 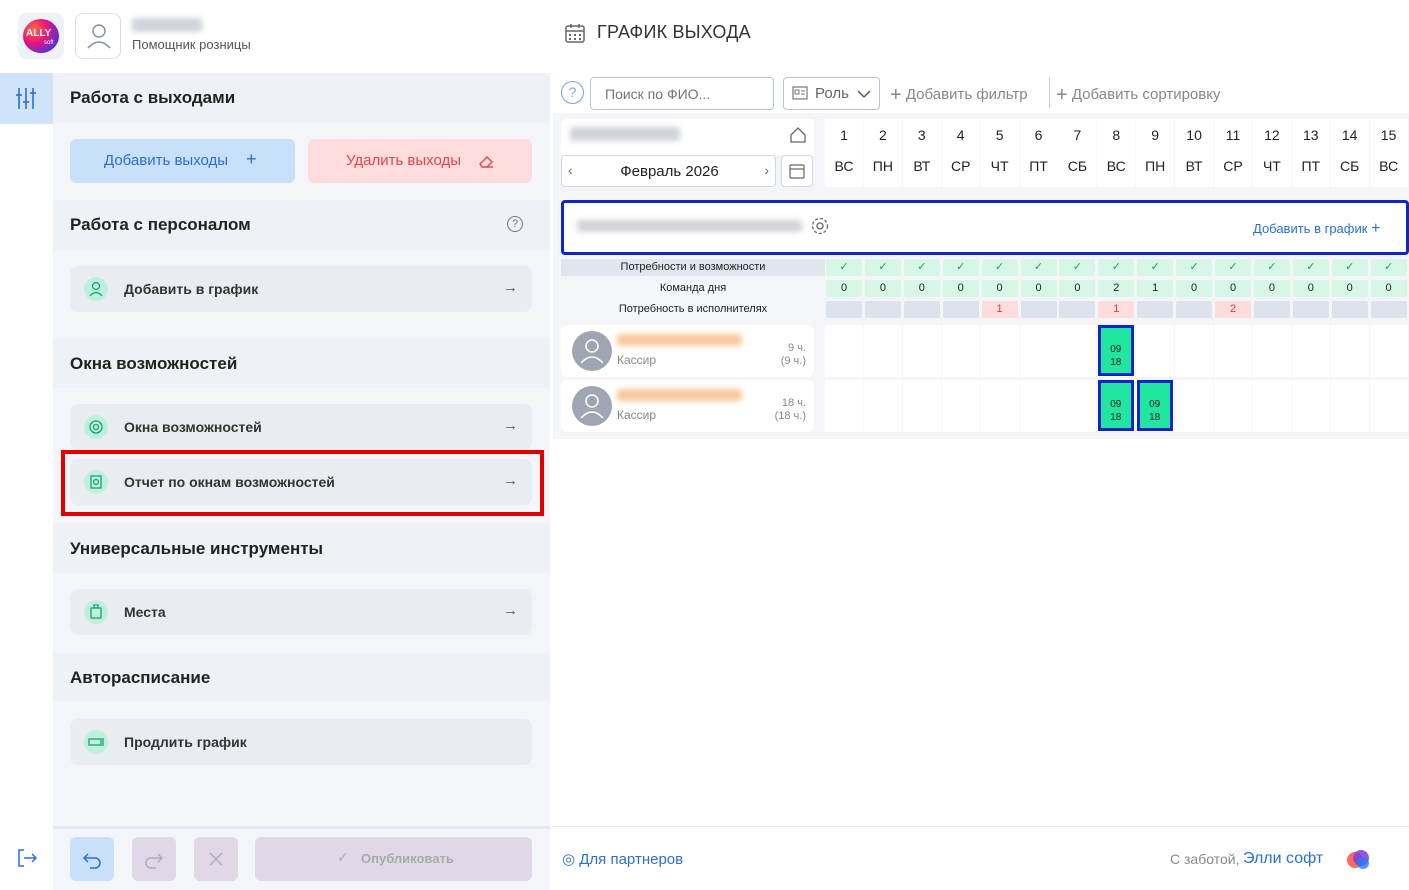 What do you see at coordinates (798, 135) in the screenshot?
I see `home-icon` at bounding box center [798, 135].